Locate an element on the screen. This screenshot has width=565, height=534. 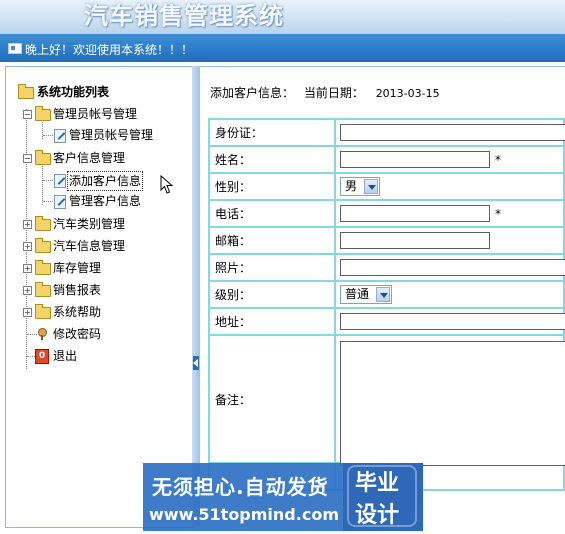
sidebar-group-sales-report: + 销售报表 is located at coordinates (101, 290).